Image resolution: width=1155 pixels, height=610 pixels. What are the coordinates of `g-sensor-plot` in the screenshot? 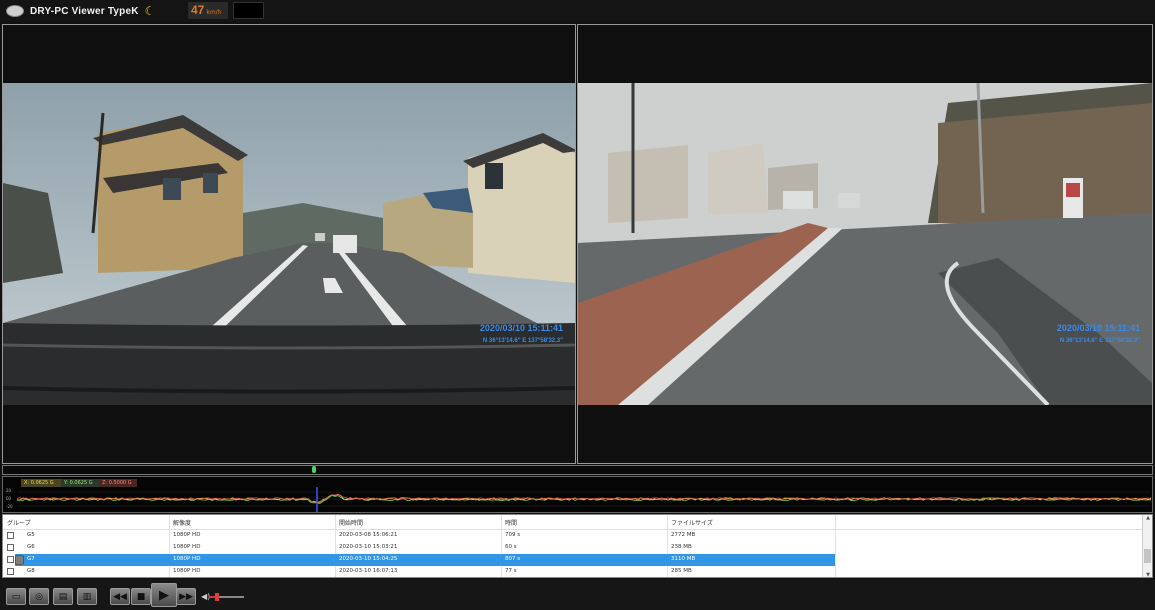 It's located at (584, 499).